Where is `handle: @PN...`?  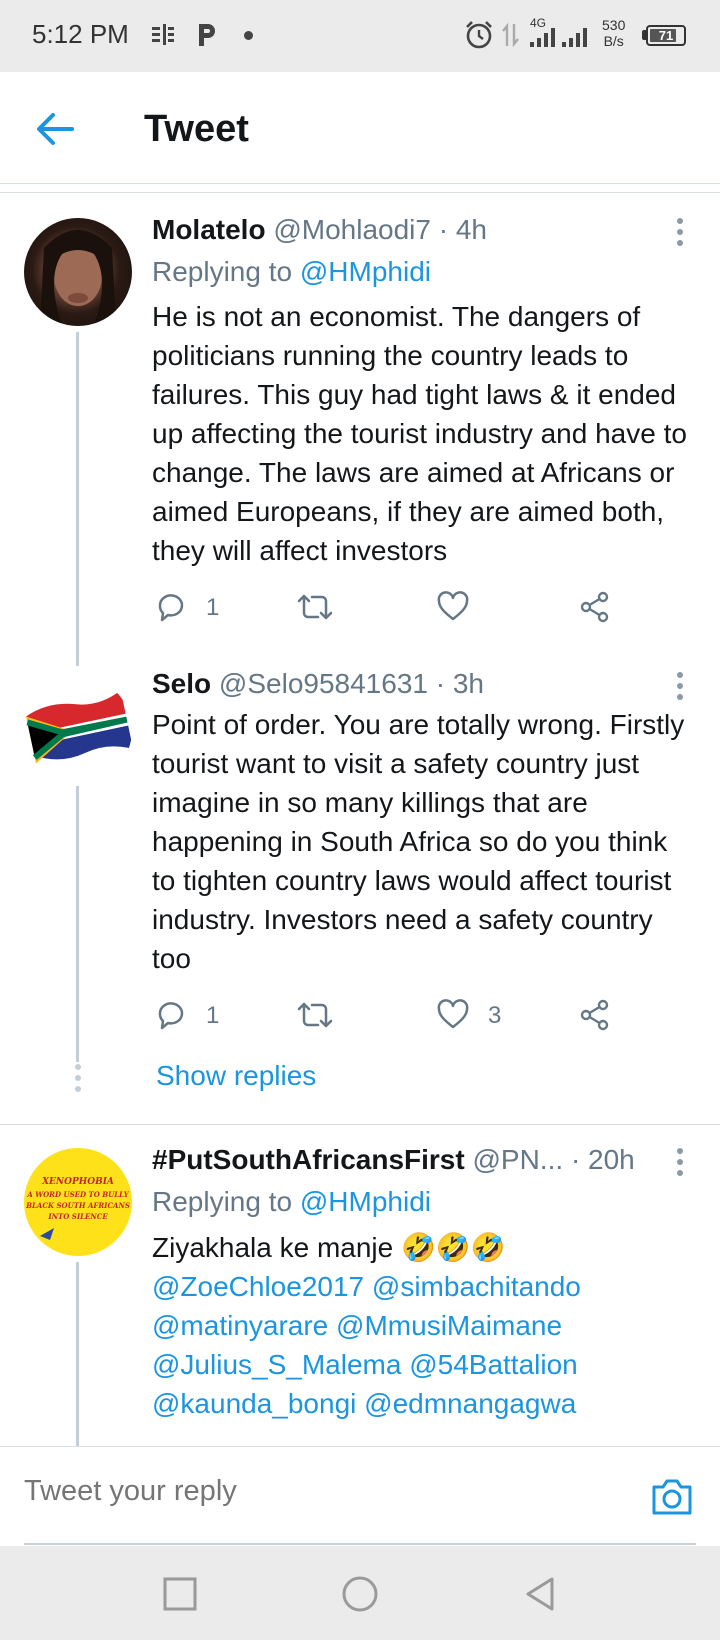
handle: @PN... is located at coordinates (517, 1159).